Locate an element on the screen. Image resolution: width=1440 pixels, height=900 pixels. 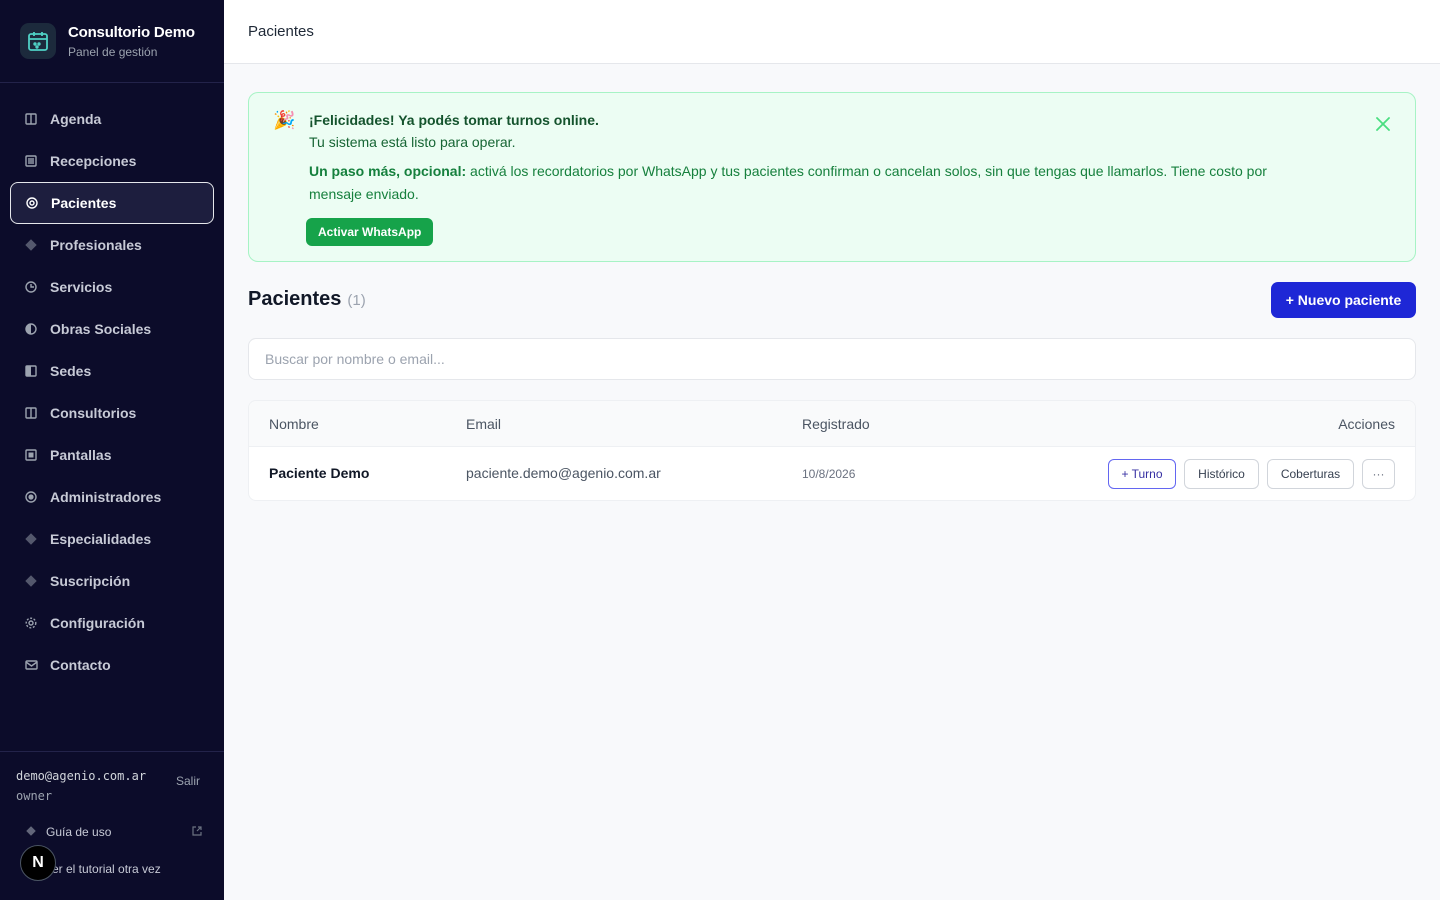
sidebar-item-label: Contacto is located at coordinates (80, 665).